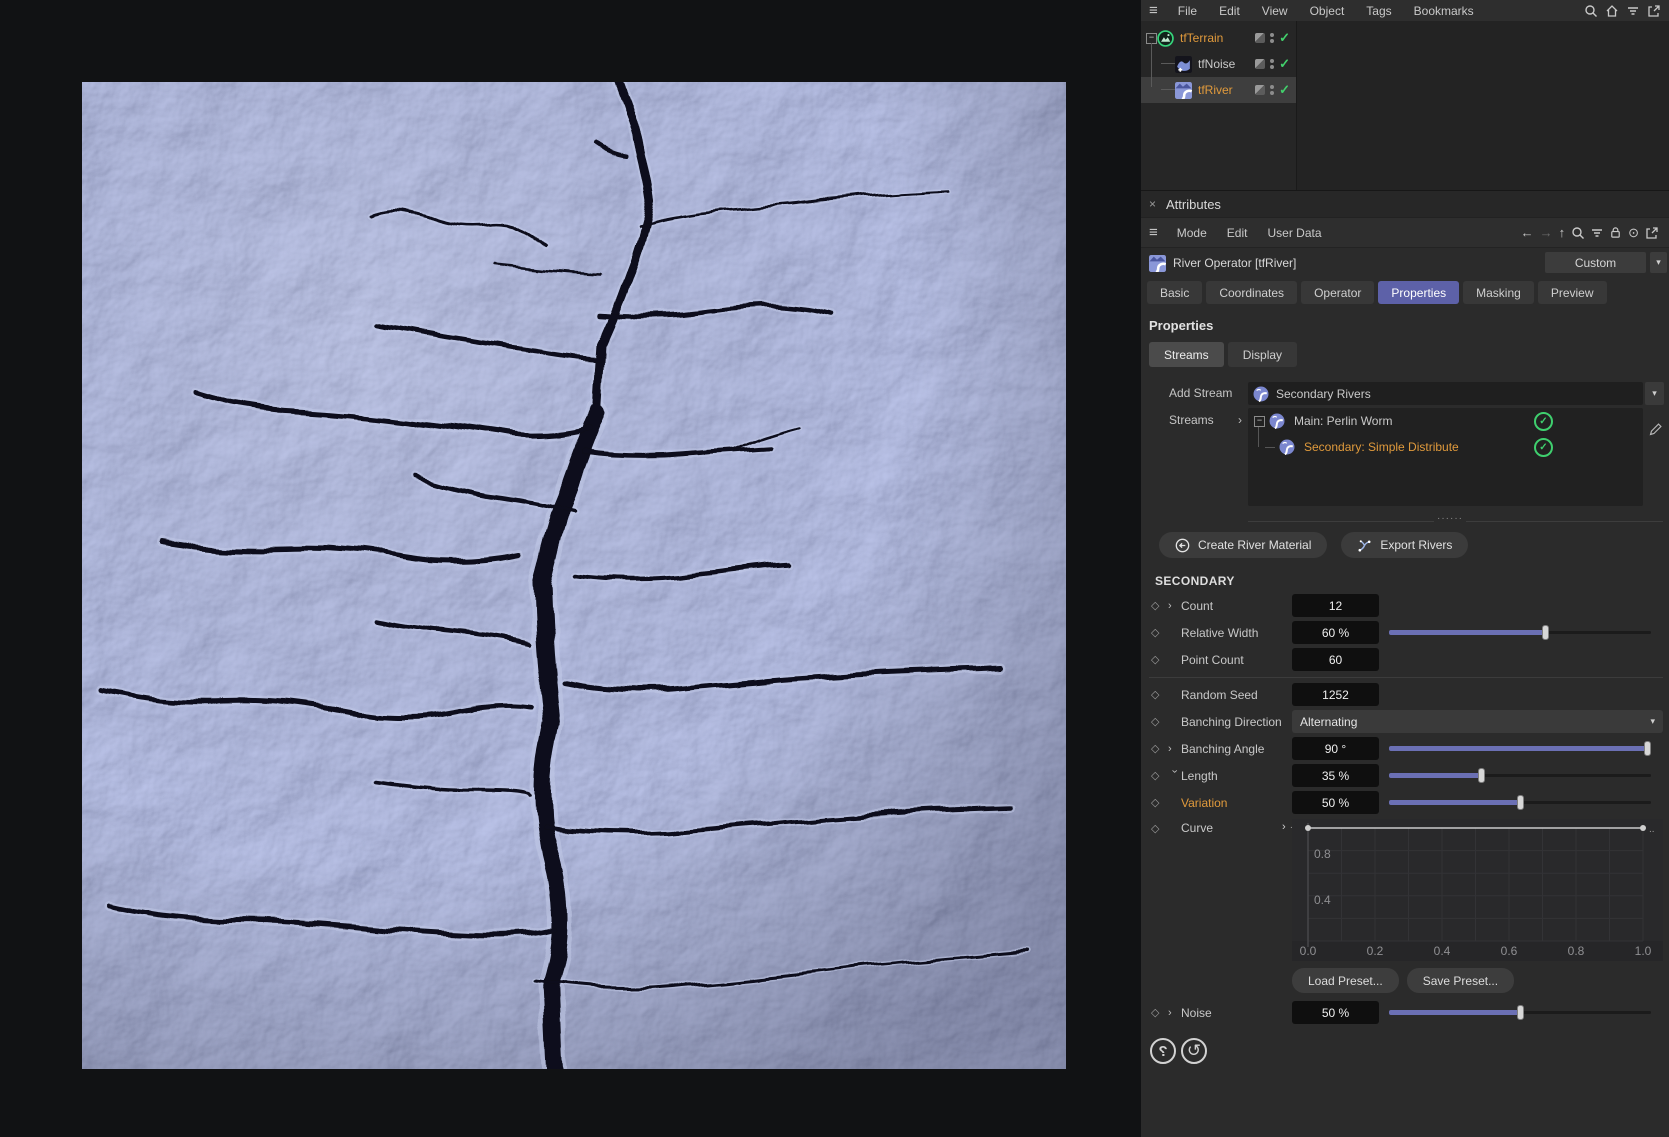 The width and height of the screenshot is (1669, 1137). Describe the element at coordinates (1154, 10) in the screenshot. I see `panel-menu-icon: ≡` at that location.